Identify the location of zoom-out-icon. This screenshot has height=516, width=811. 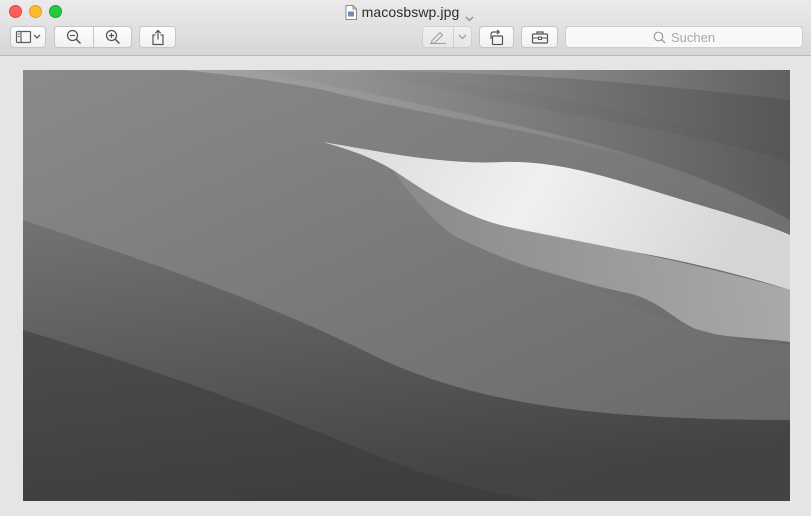
(74, 37).